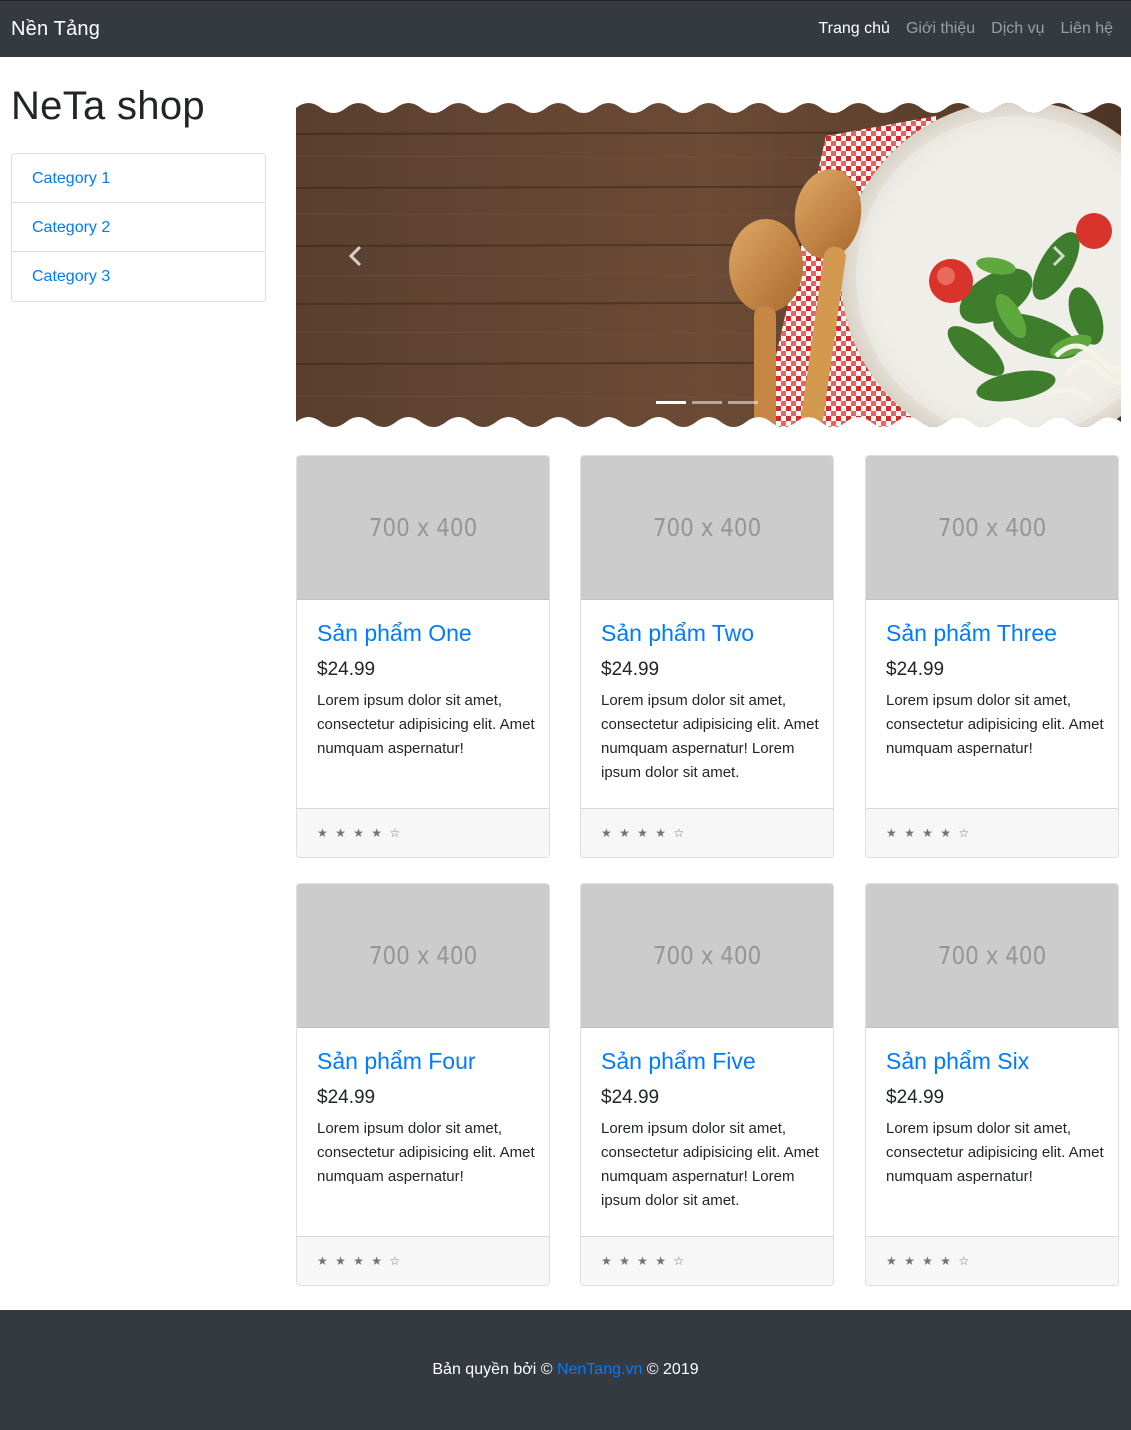 The height and width of the screenshot is (1430, 1131). What do you see at coordinates (427, 1062) in the screenshot?
I see `product-title-link: Sản phẩm Four` at bounding box center [427, 1062].